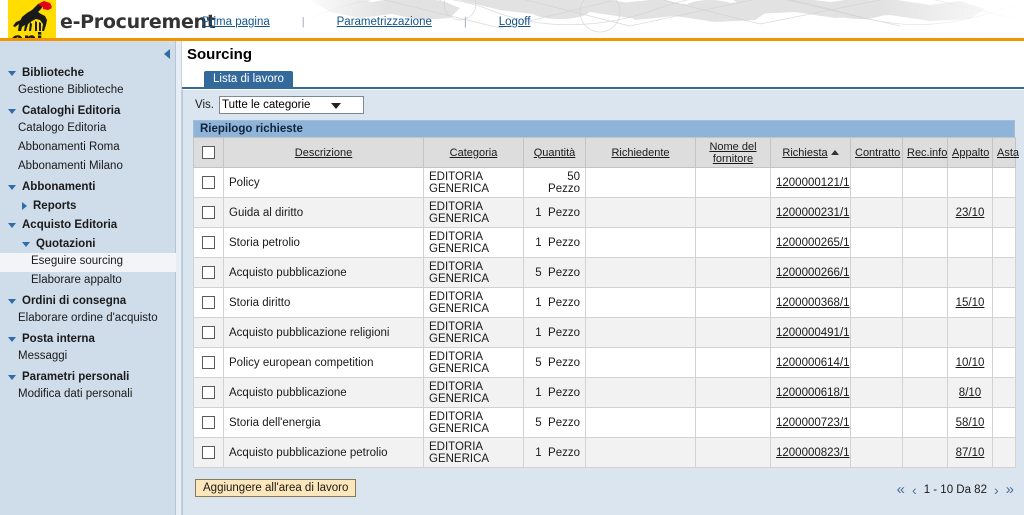  Describe the element at coordinates (640, 152) in the screenshot. I see `col-header-richiedente: Richiedente` at that location.